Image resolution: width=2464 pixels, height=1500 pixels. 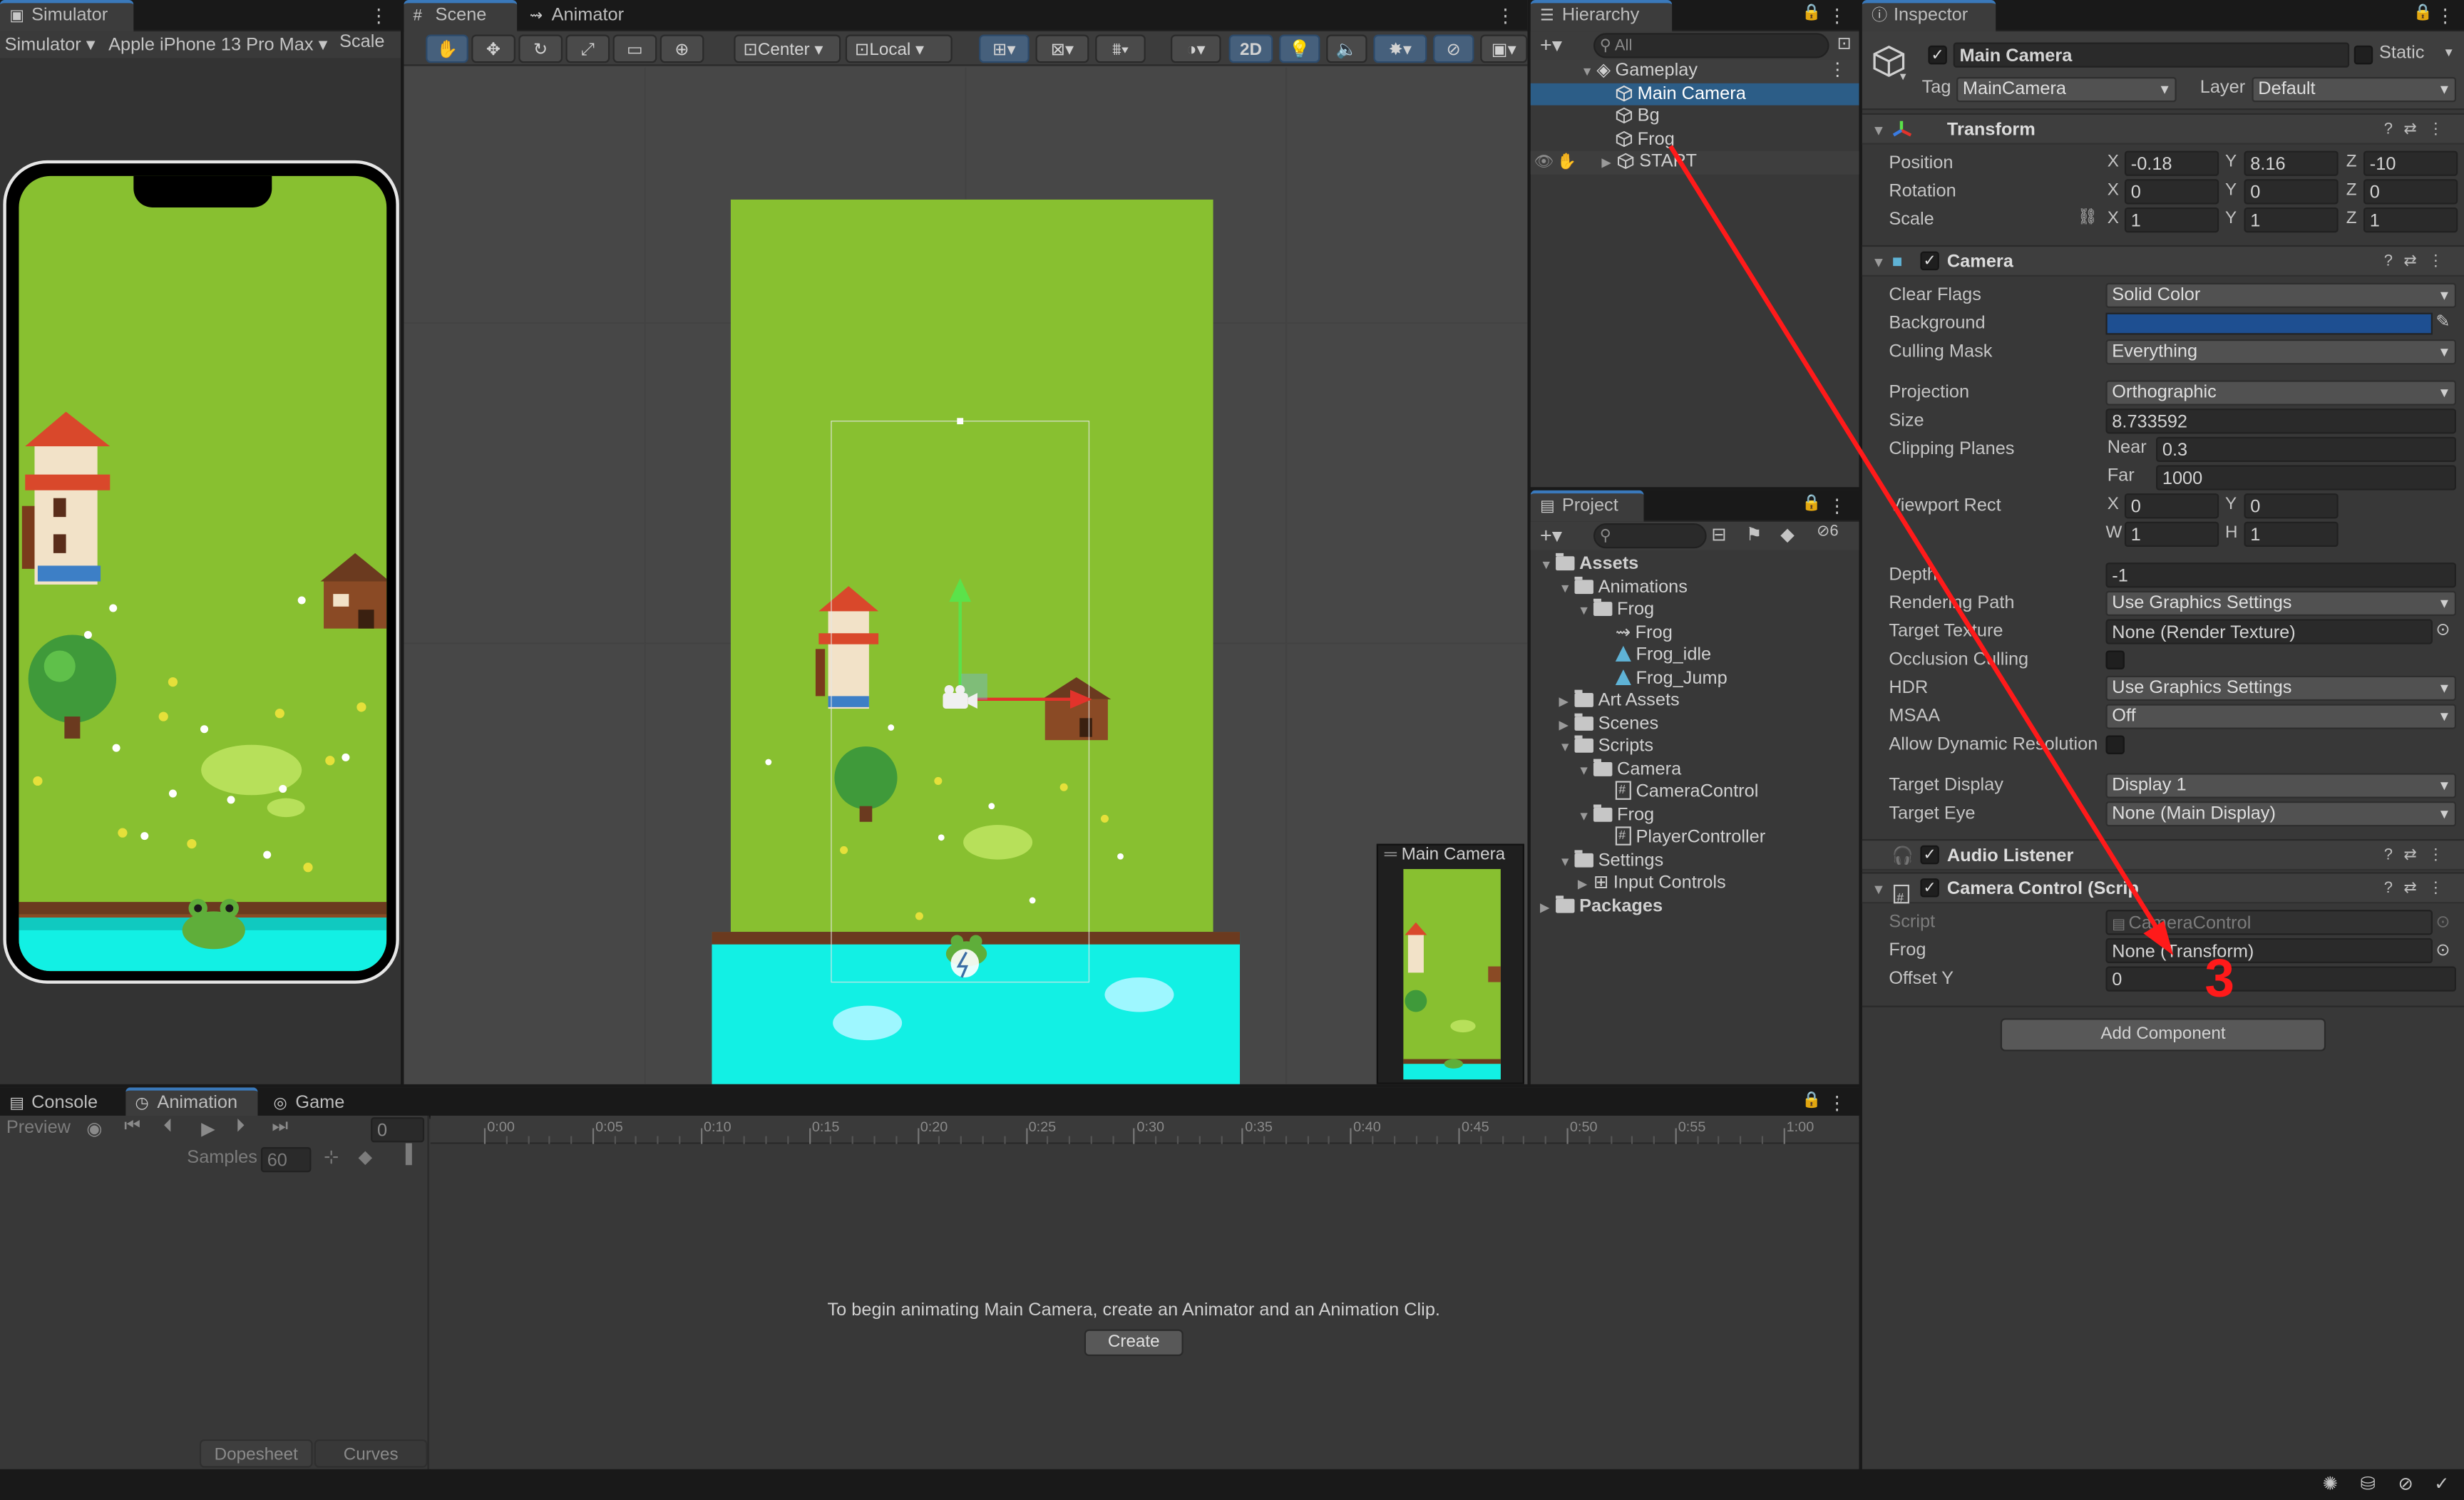 I want to click on static-dropdown-arrow-icon: ▾, so click(x=2449, y=53).